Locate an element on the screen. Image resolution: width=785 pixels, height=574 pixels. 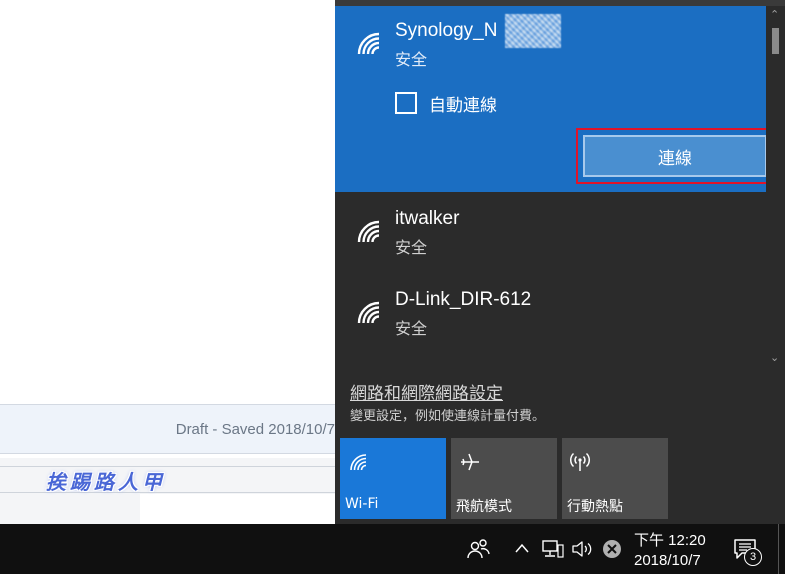
network-item: itwalker 安全 is located at coordinates (550, 236).